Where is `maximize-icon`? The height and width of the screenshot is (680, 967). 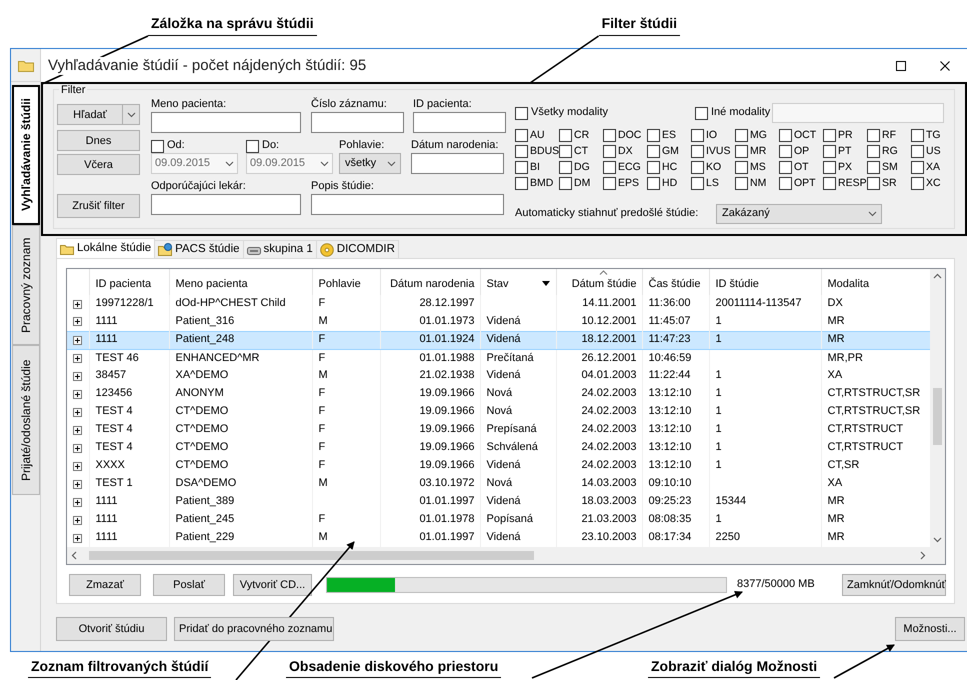
maximize-icon is located at coordinates (901, 65).